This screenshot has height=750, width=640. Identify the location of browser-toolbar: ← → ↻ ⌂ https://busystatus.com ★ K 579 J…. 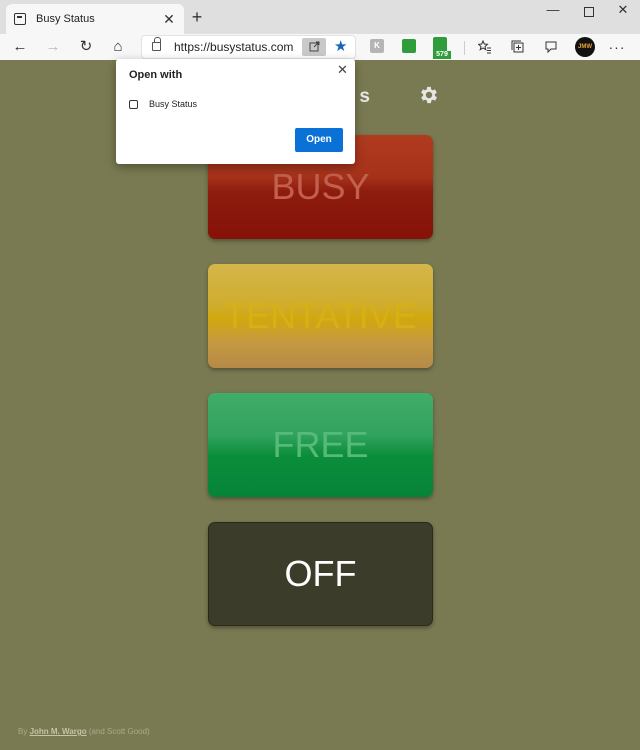
(320, 47).